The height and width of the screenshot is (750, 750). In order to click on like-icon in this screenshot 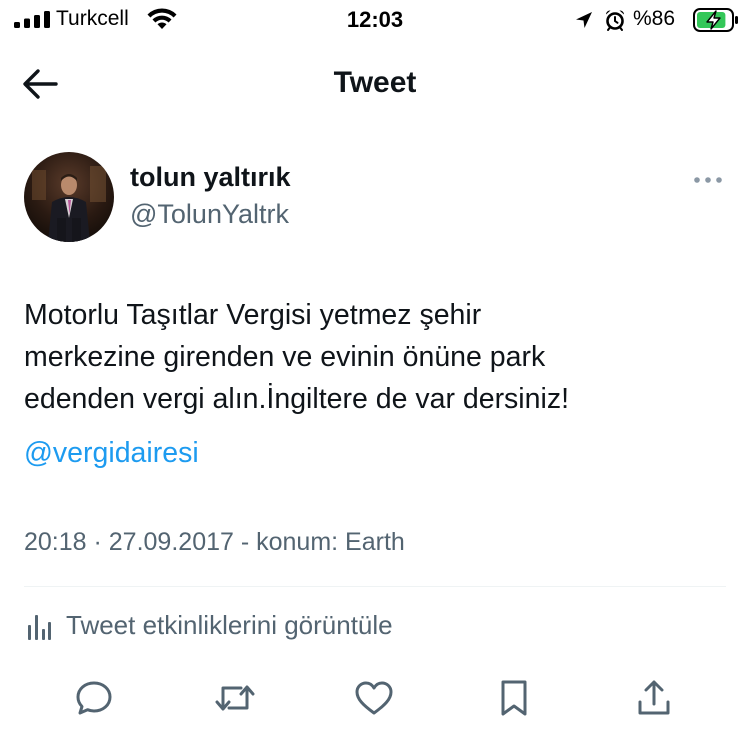, I will do `click(374, 698)`.